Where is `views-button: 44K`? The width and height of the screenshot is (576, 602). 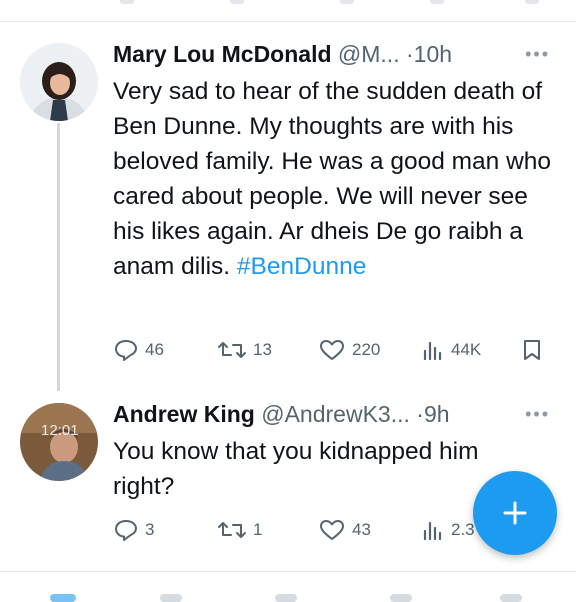
views-button: 44K is located at coordinates (451, 350).